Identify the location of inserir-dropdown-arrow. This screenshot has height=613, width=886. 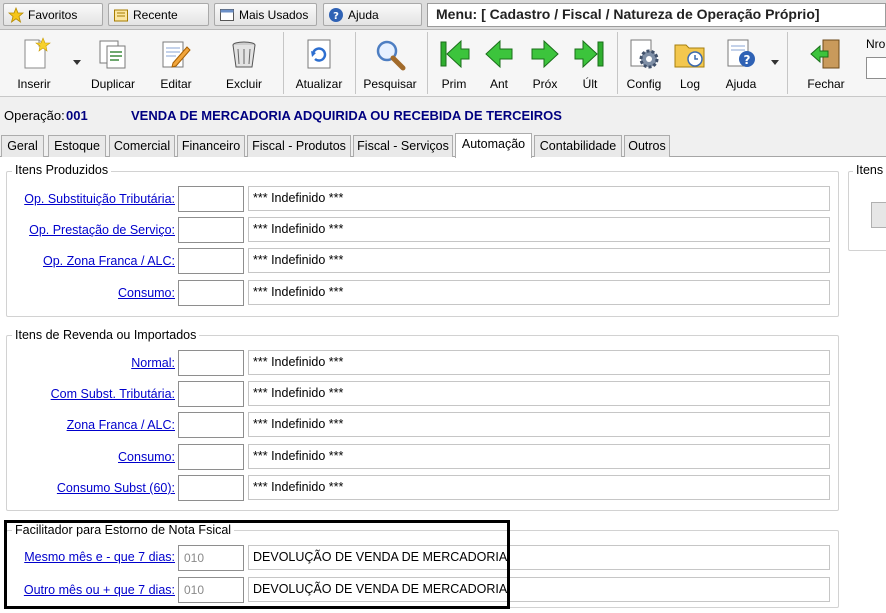
(77, 62).